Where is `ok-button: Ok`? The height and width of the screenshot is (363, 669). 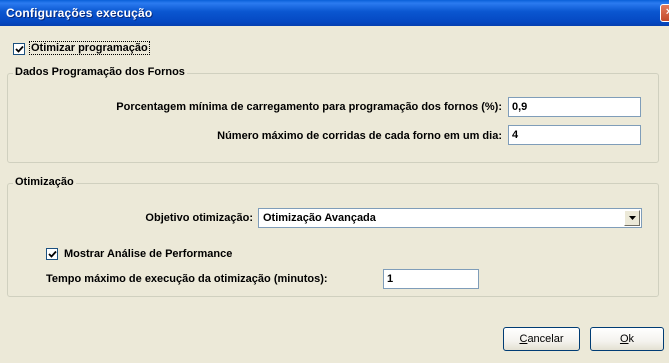 ok-button: Ok is located at coordinates (627, 339).